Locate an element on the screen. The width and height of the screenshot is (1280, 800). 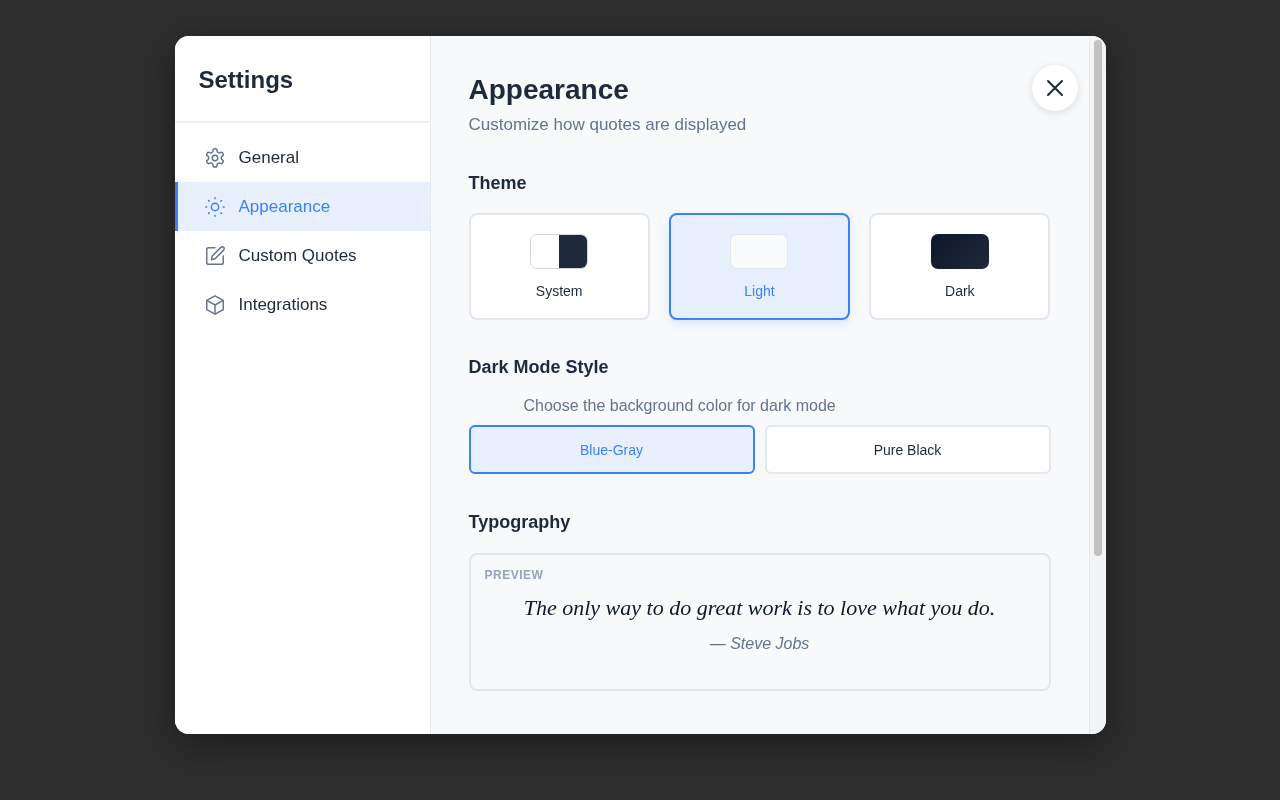
scrollbar-thumb is located at coordinates (1097, 298).